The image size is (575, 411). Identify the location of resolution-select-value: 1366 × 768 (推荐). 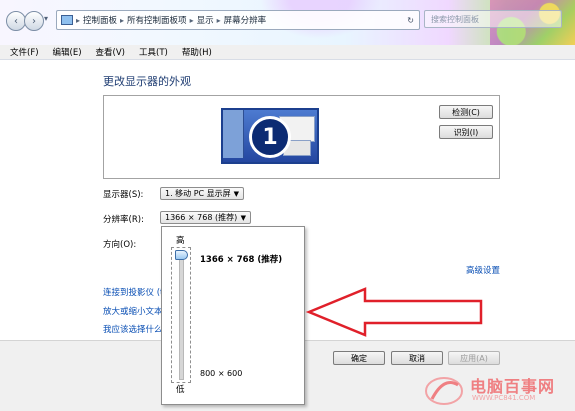
(201, 217).